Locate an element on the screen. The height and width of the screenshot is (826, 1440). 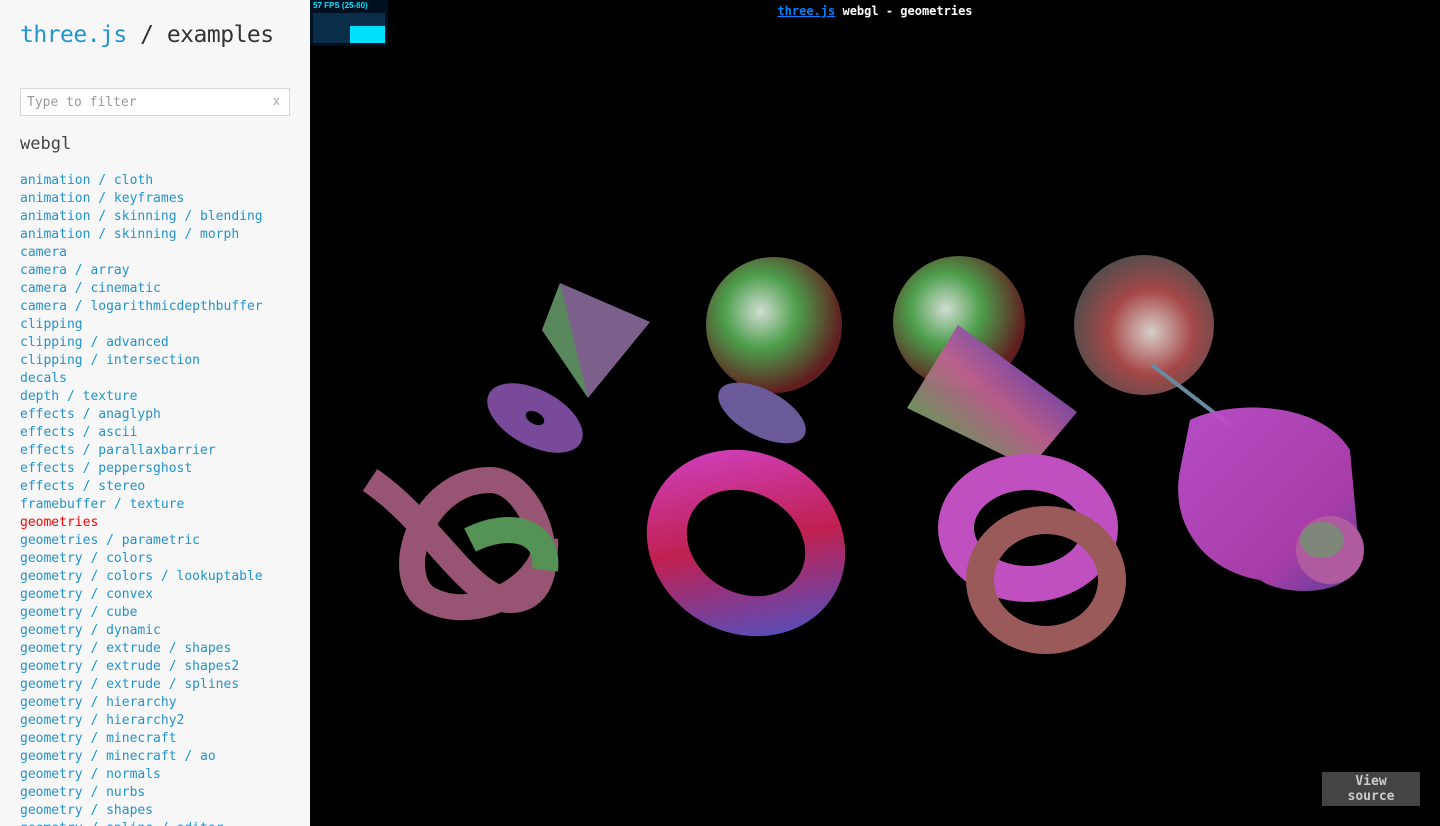
example-link: animation / skinning / morph is located at coordinates (129, 234).